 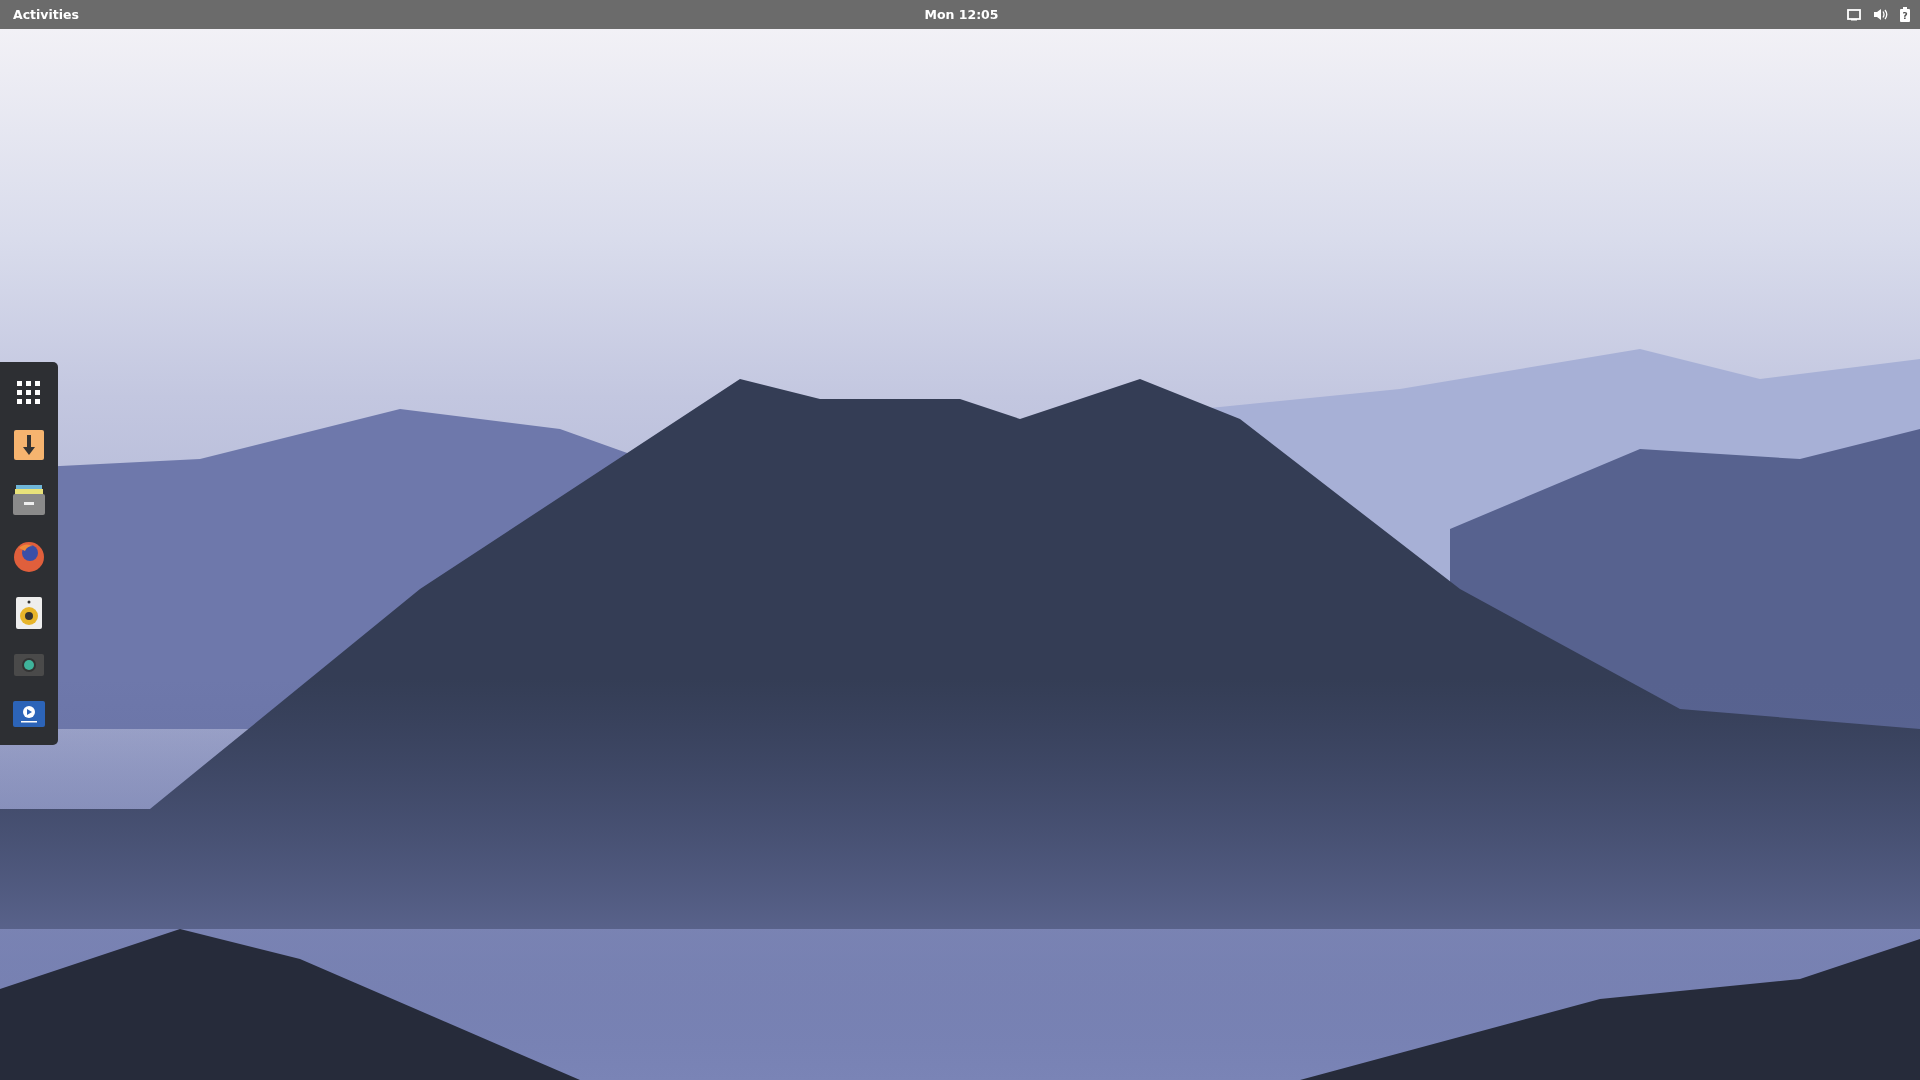 What do you see at coordinates (29, 664) in the screenshot?
I see `camera-icon` at bounding box center [29, 664].